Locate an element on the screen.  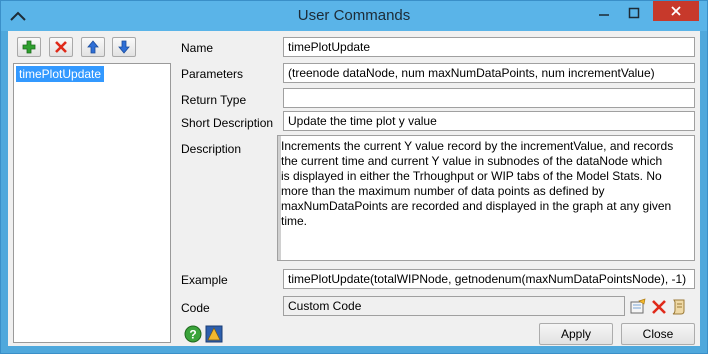
name-label: Name is located at coordinates (197, 48).